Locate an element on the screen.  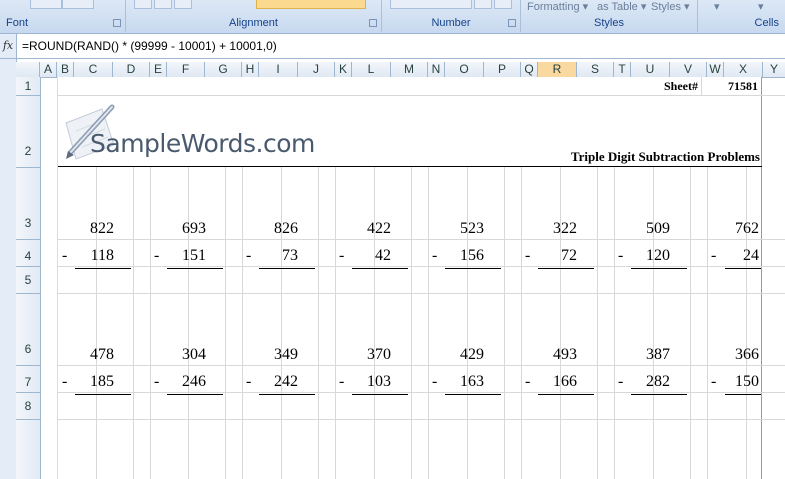
column-header-a: A is located at coordinates (48, 69).